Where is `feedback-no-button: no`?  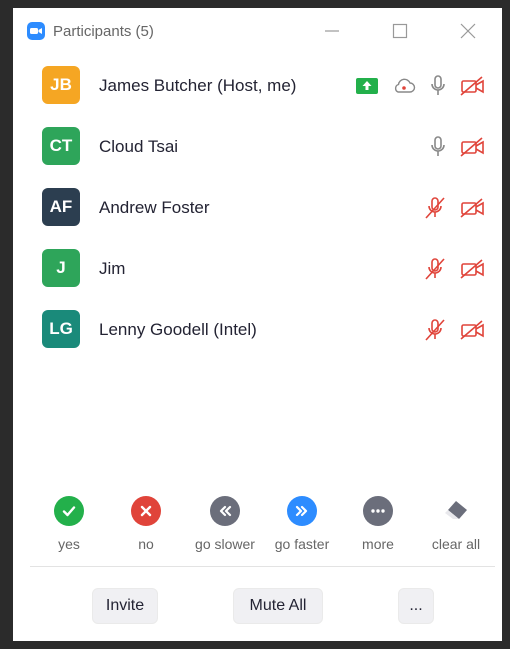 feedback-no-button: no is located at coordinates (146, 524).